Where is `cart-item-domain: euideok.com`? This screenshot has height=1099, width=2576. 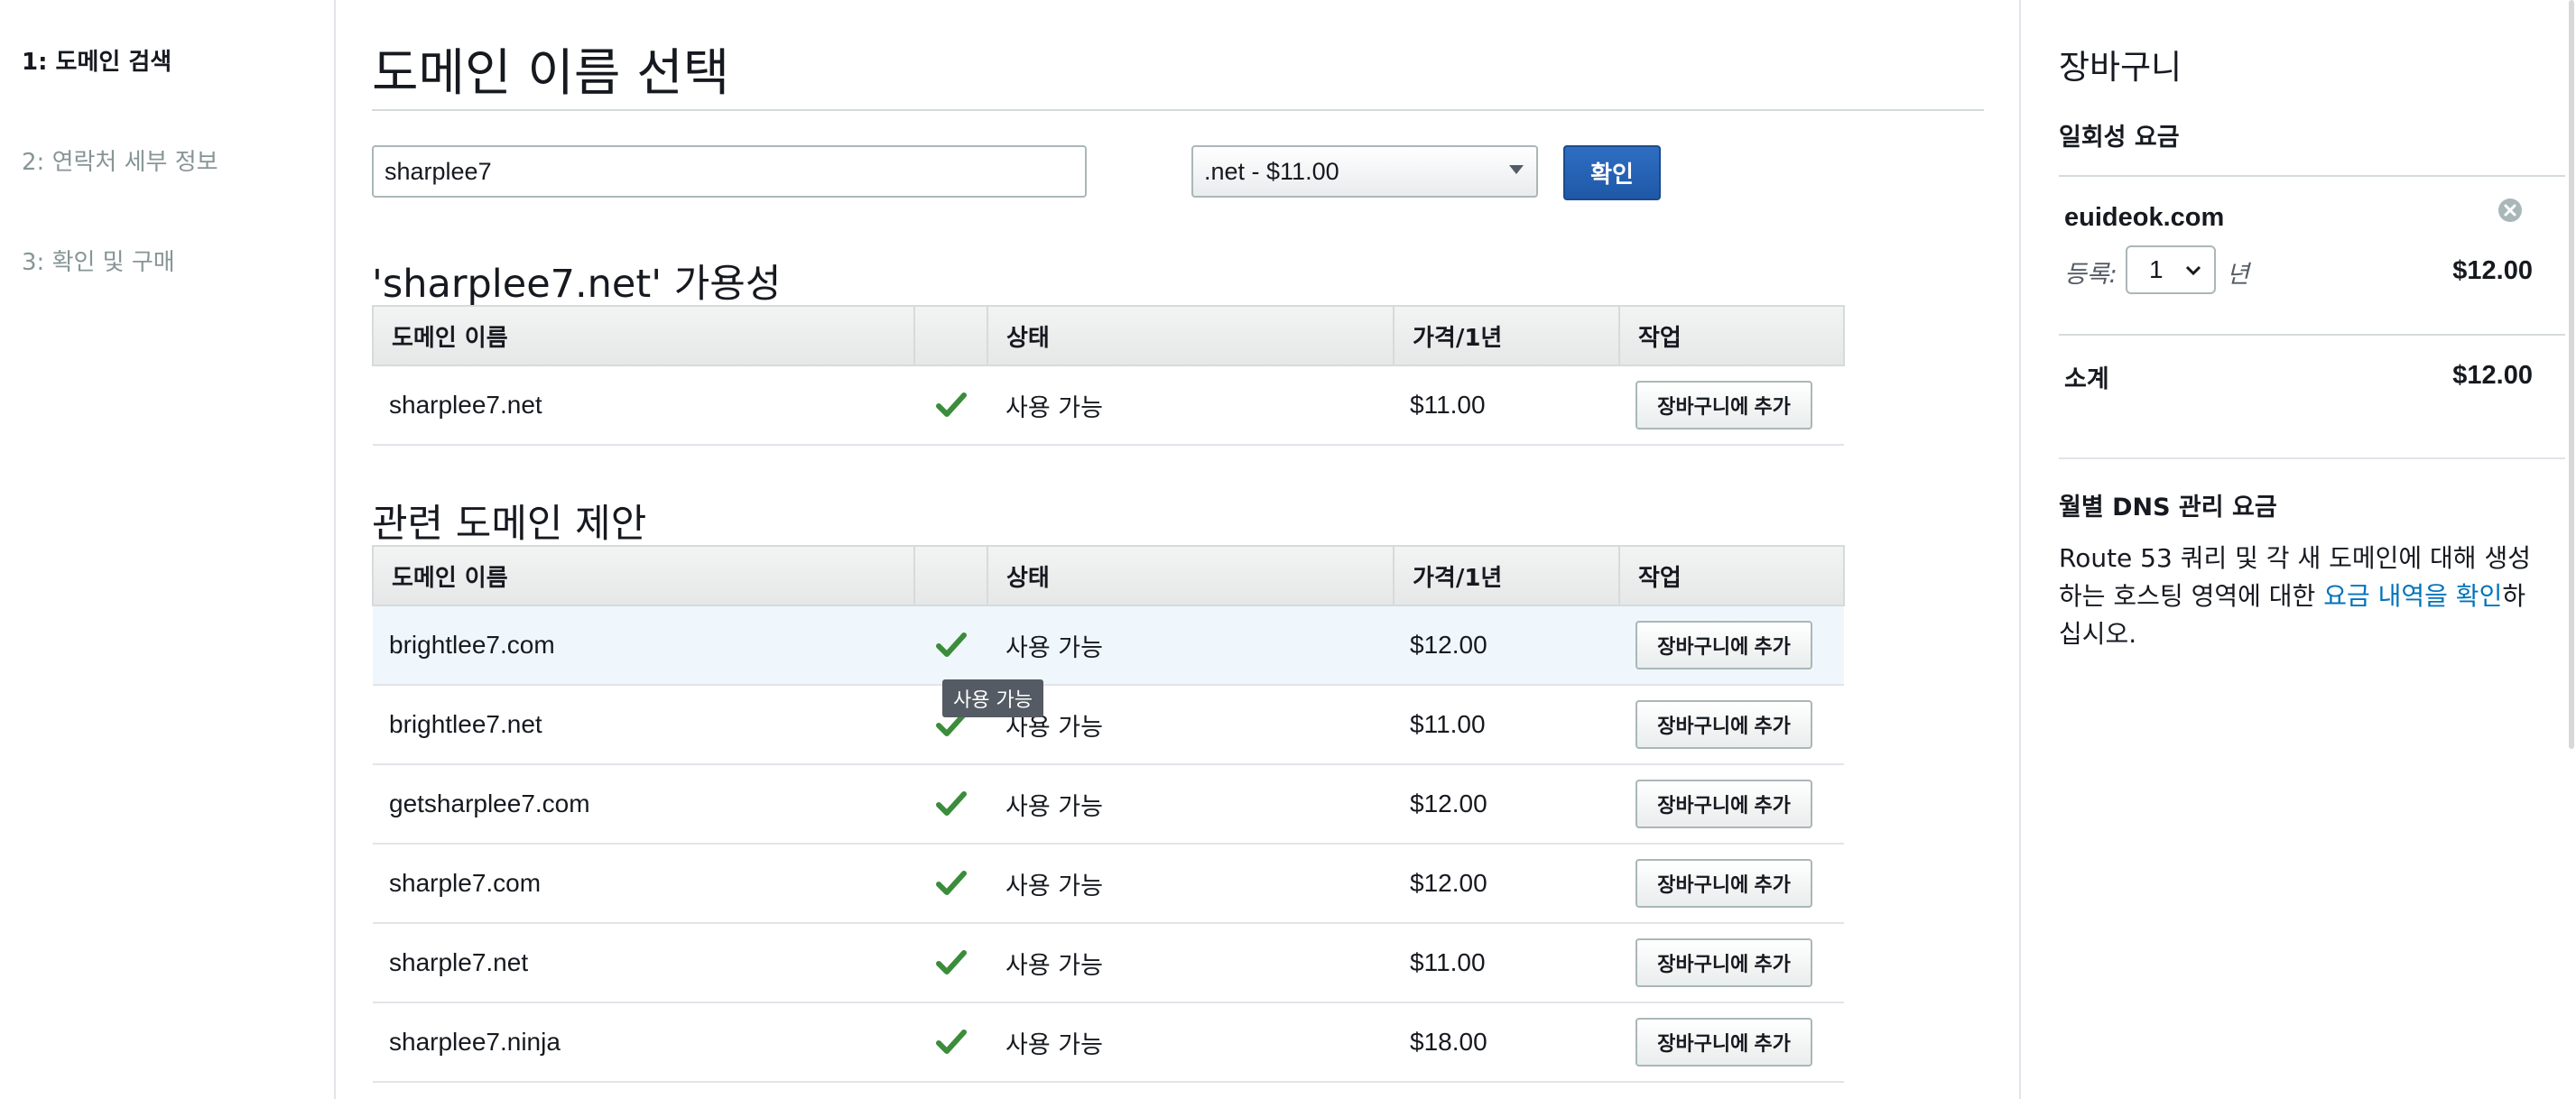 cart-item-domain: euideok.com is located at coordinates (2144, 217).